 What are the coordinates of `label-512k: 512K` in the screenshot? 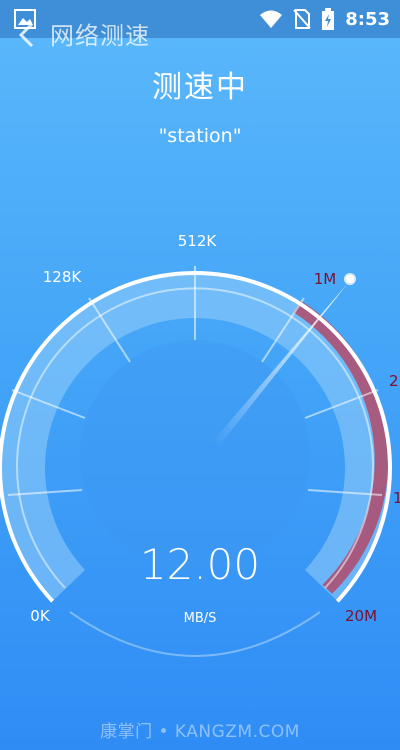 It's located at (198, 241).